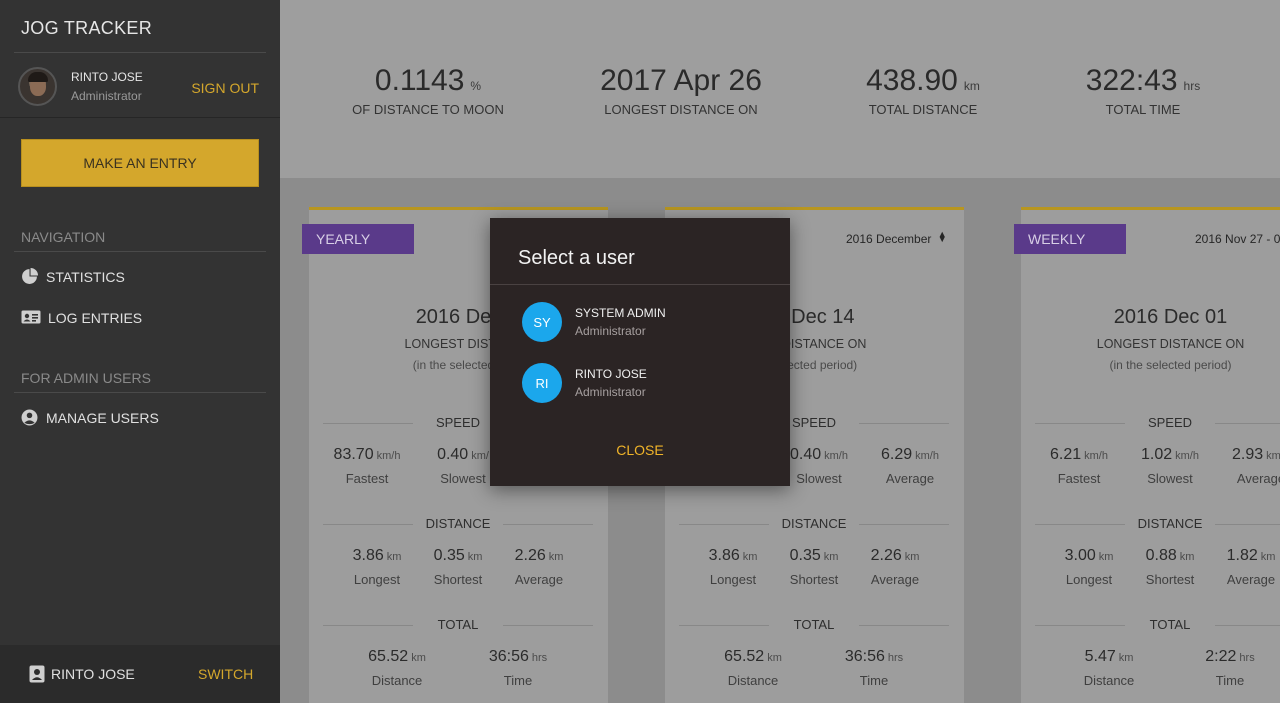 The width and height of the screenshot is (1280, 703). What do you see at coordinates (353, 454) in the screenshot?
I see `metric-value: 83.70` at bounding box center [353, 454].